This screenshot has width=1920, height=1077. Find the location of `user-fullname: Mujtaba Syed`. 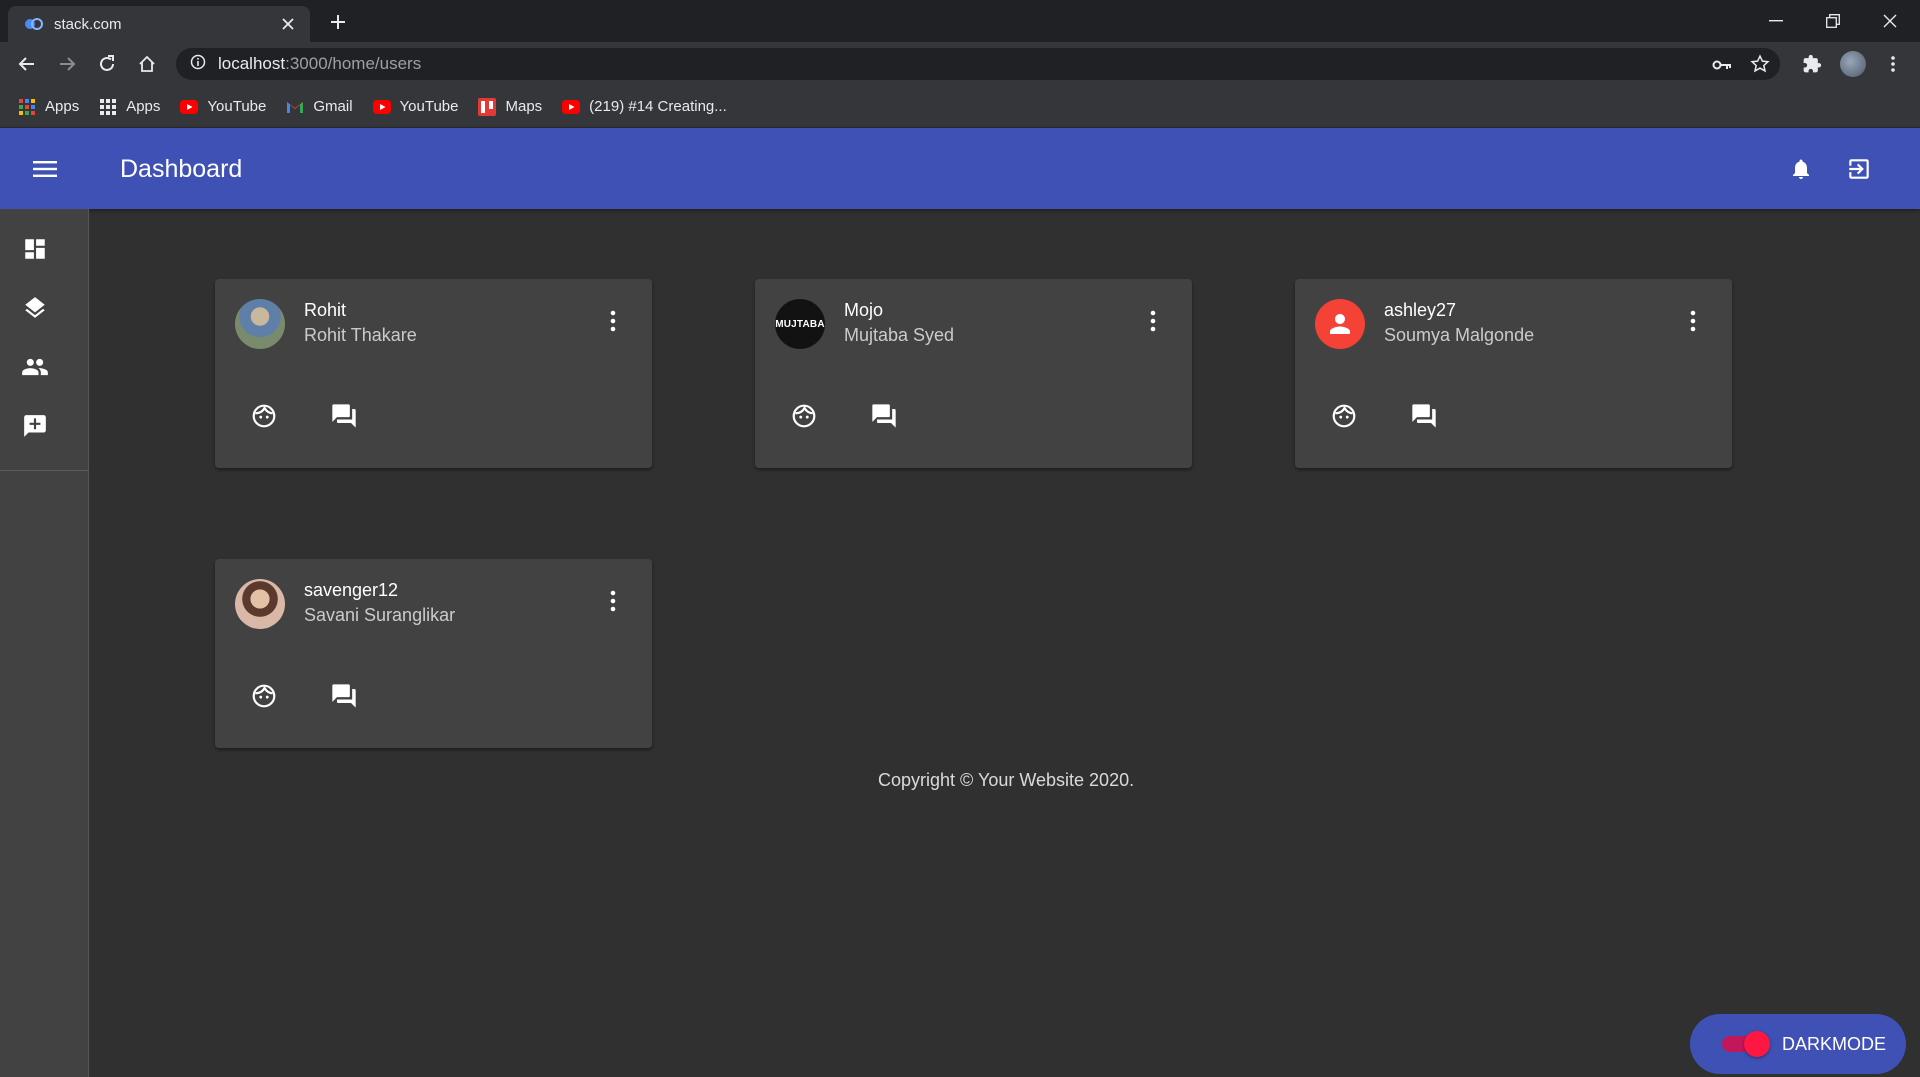

user-fullname: Mujtaba Syed is located at coordinates (899, 335).